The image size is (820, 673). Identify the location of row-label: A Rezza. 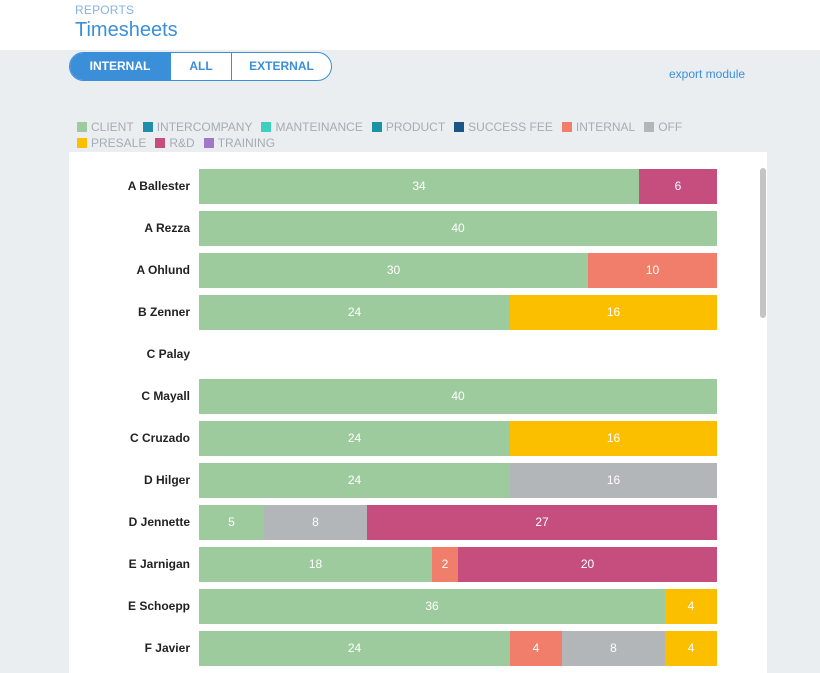
(167, 228).